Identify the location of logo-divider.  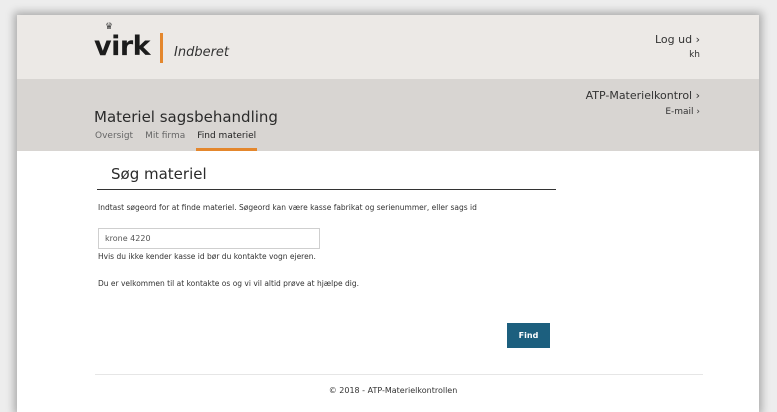
(161, 48).